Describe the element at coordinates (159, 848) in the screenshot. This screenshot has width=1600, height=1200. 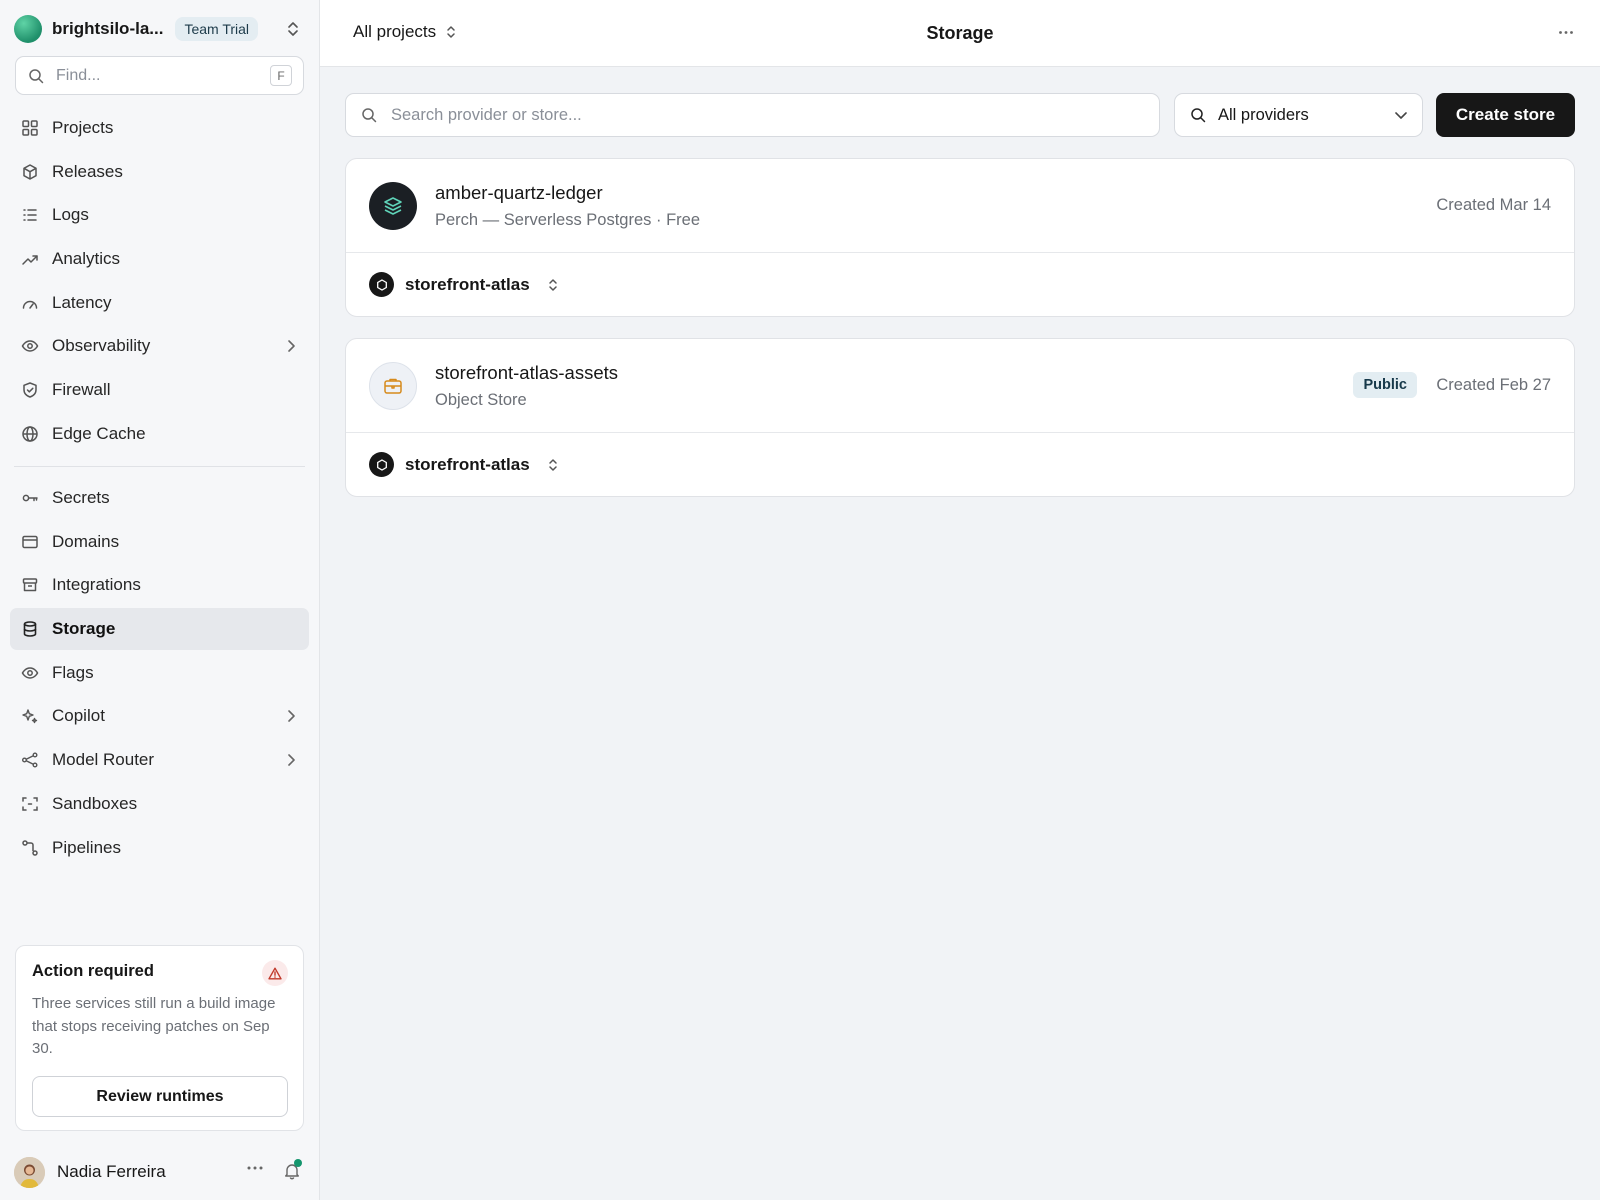
I see `nav-item-pipelines: Pipelines` at that location.